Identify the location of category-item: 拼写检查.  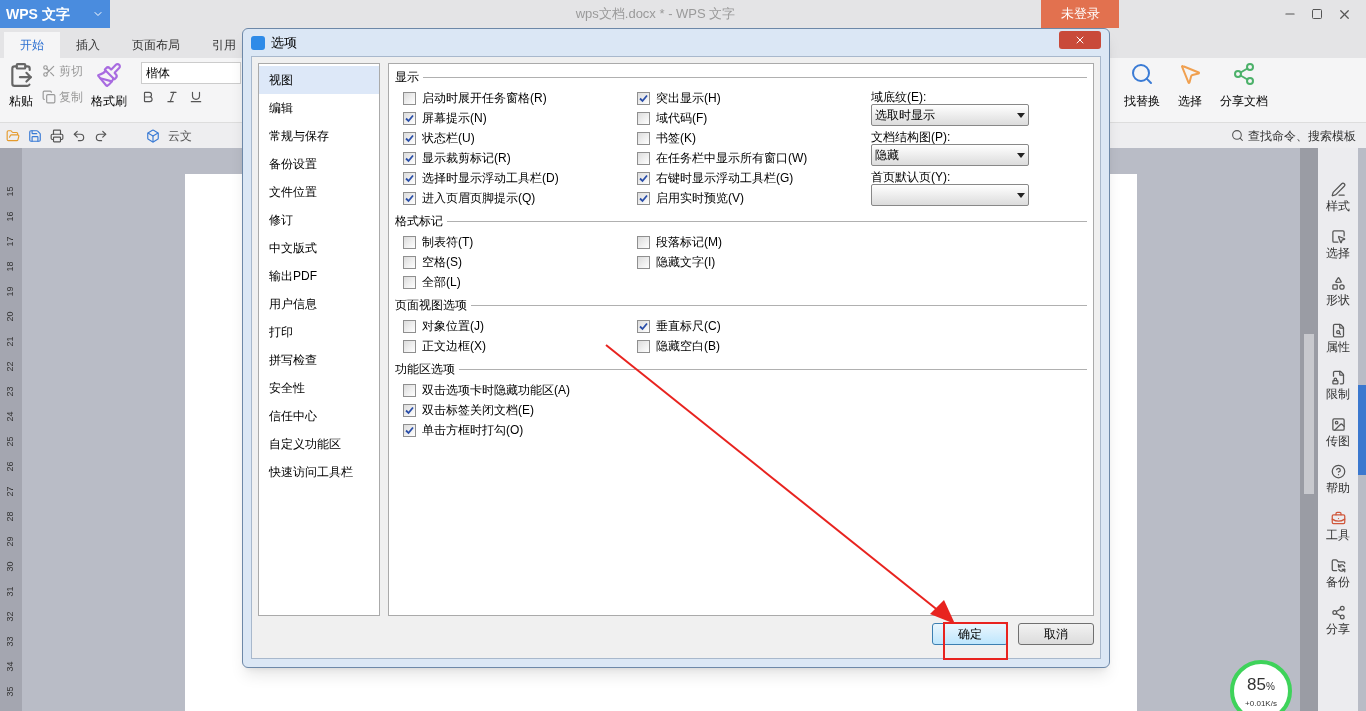
(319, 360).